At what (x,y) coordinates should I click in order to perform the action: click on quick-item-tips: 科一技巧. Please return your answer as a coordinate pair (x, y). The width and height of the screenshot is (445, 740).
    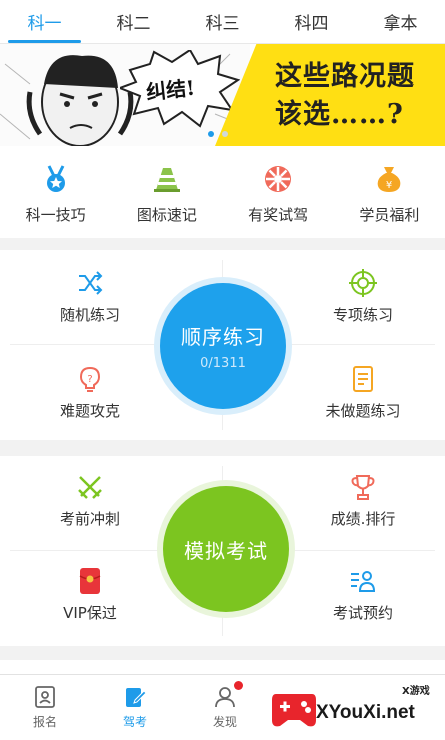
    Looking at the image, I should click on (55, 192).